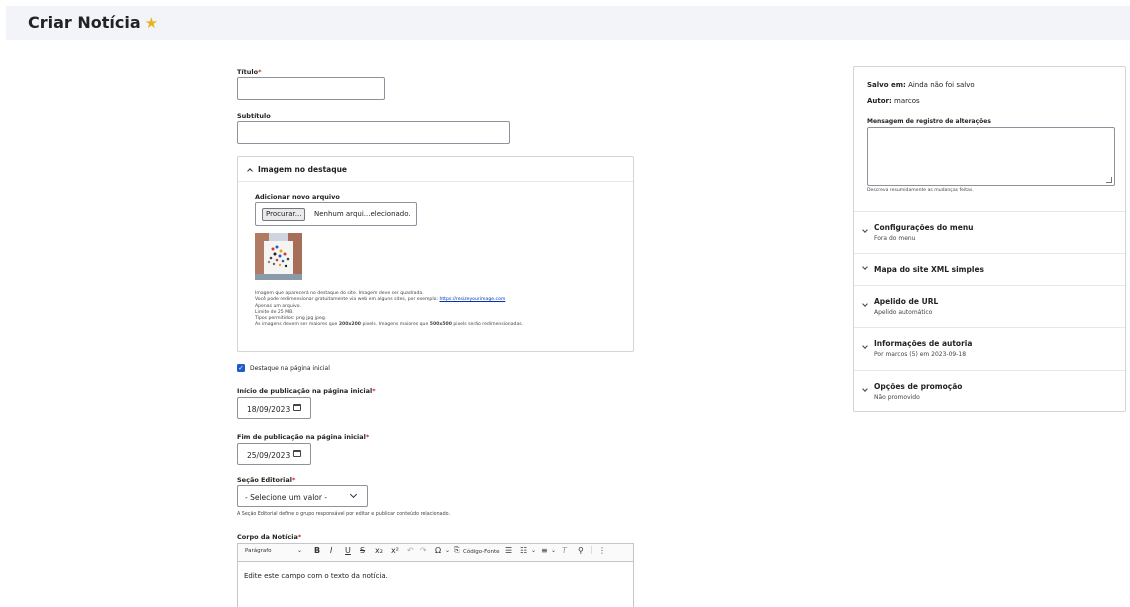 The height and width of the screenshot is (607, 1130). Describe the element at coordinates (306, 391) in the screenshot. I see `start-date-label: Início de publicação na página inicial*` at that location.